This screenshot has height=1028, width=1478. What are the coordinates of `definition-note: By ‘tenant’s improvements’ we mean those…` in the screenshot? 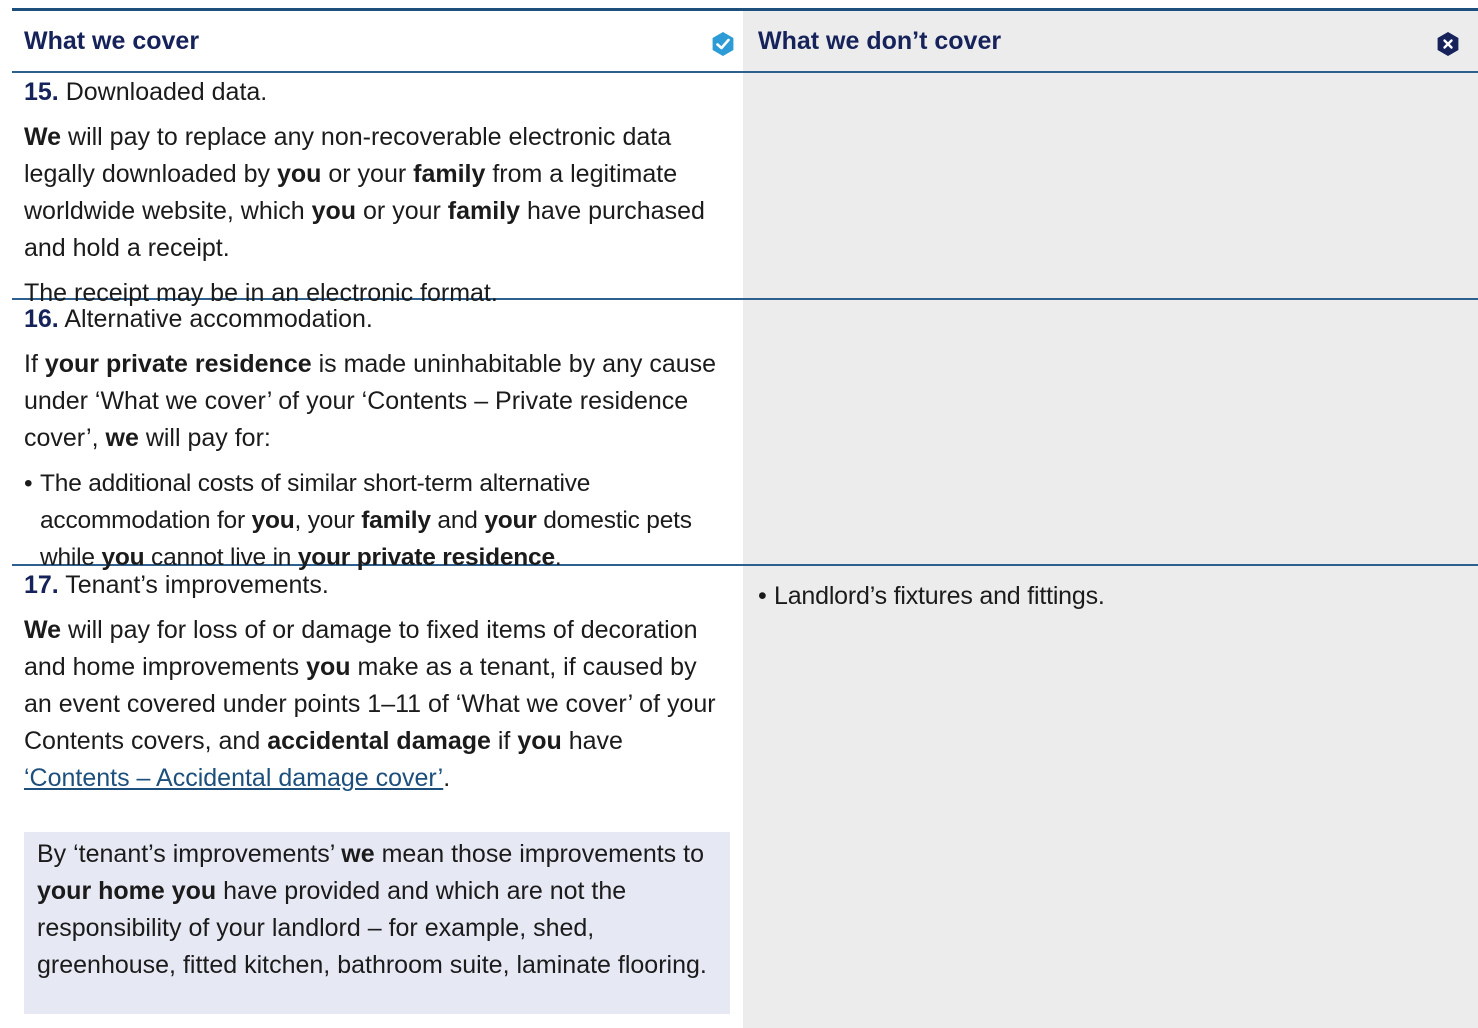 It's located at (379, 910).